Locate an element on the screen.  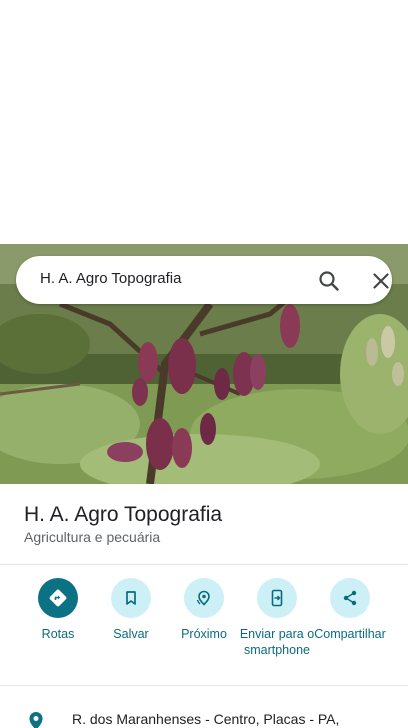
send-to-phone-icon is located at coordinates (277, 598).